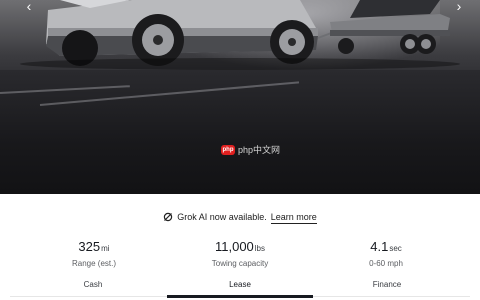 This screenshot has height=300, width=480. Describe the element at coordinates (259, 150) in the screenshot. I see `watermark-text: php中文网` at that location.